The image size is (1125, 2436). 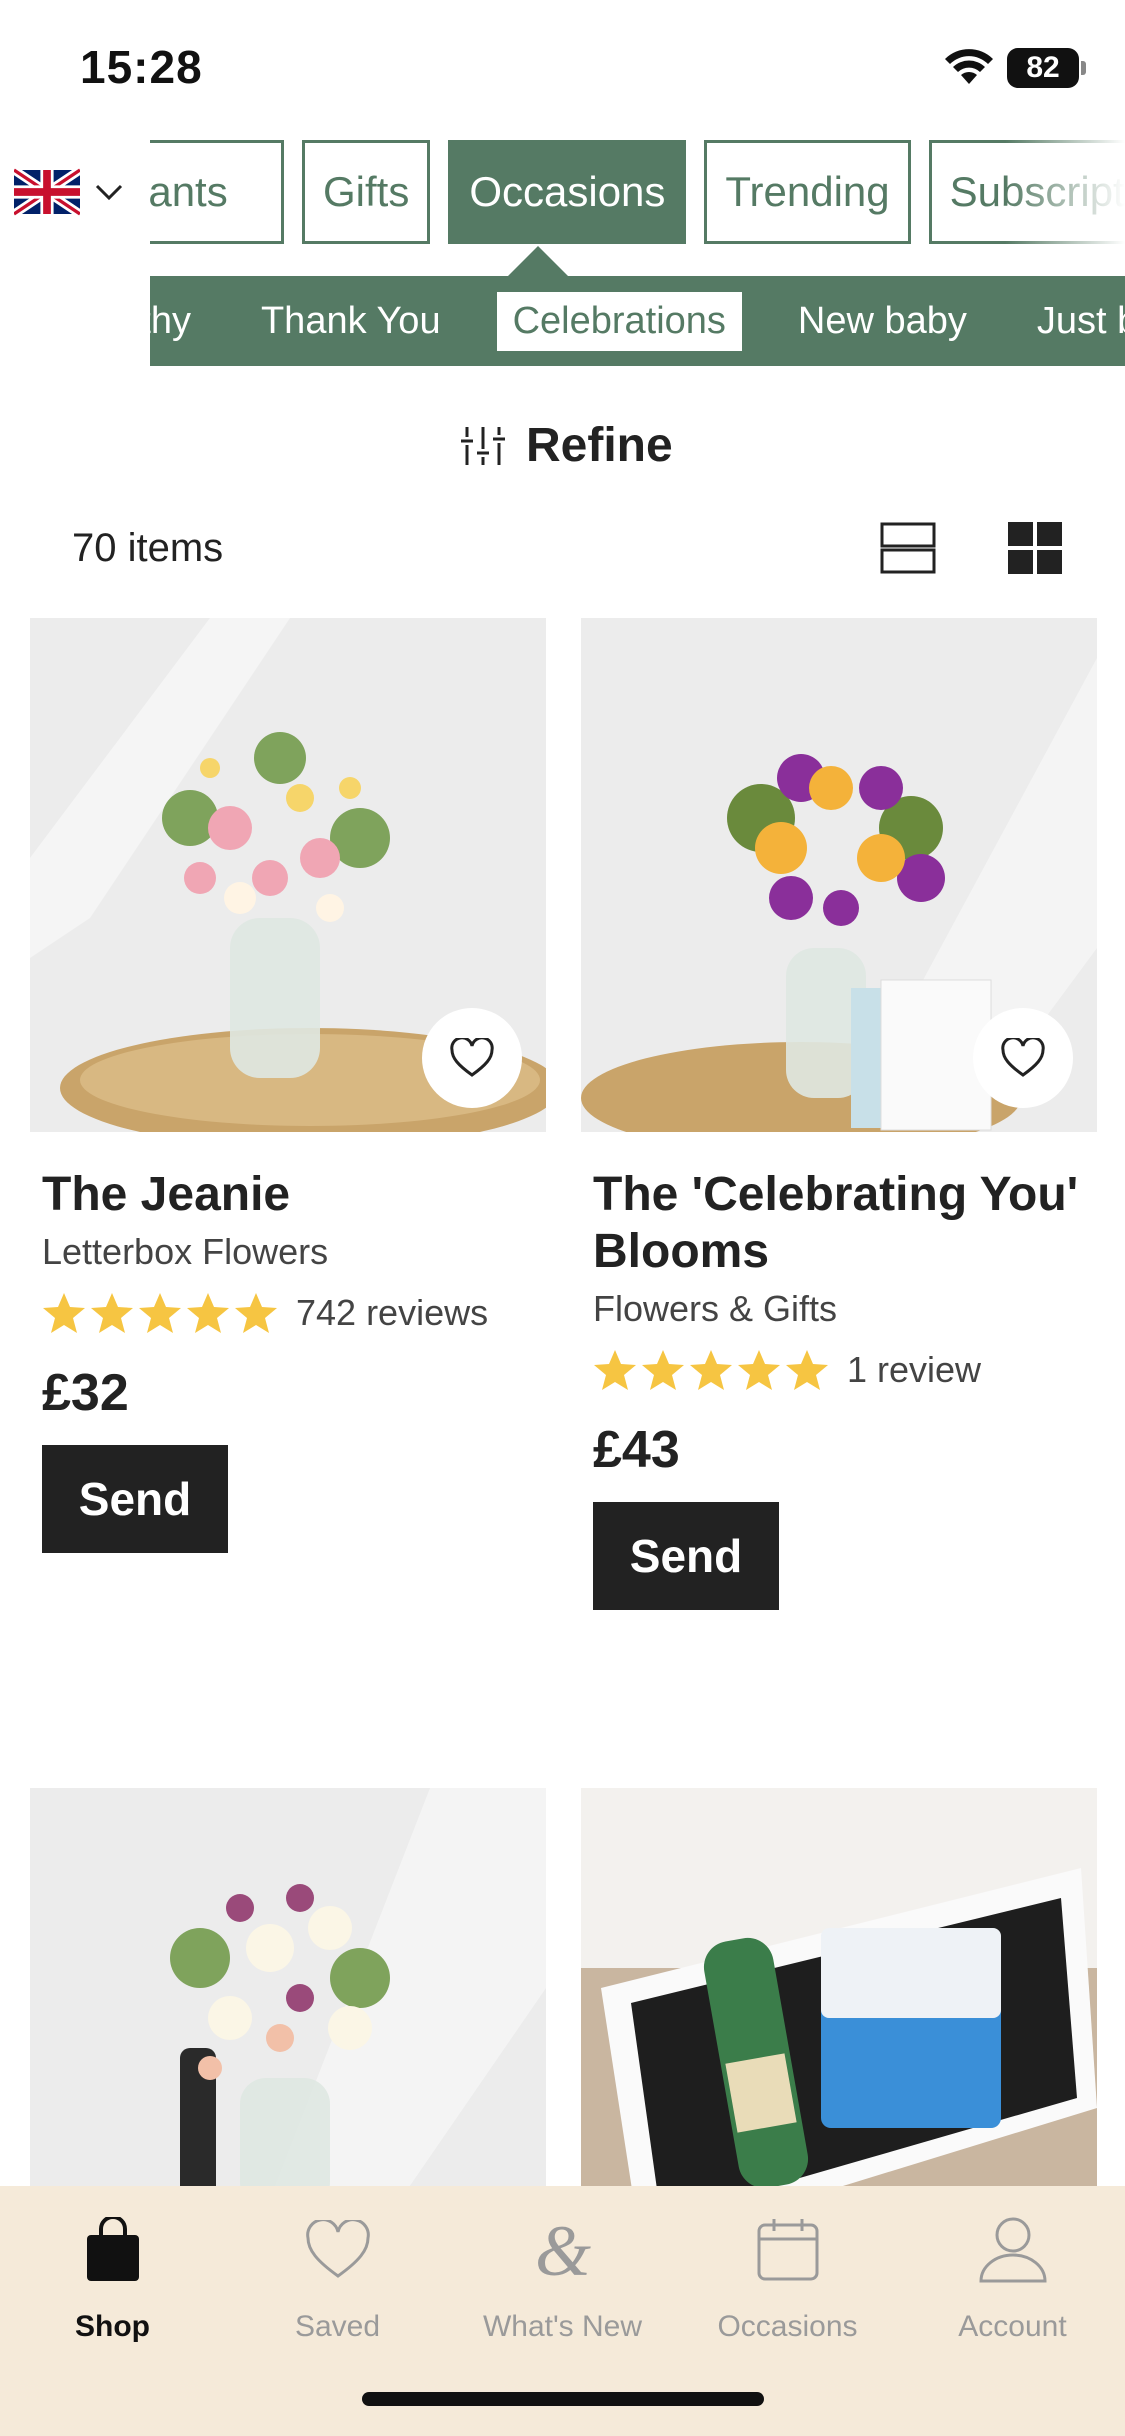 I want to click on review-count: 742 reviews, so click(x=392, y=1313).